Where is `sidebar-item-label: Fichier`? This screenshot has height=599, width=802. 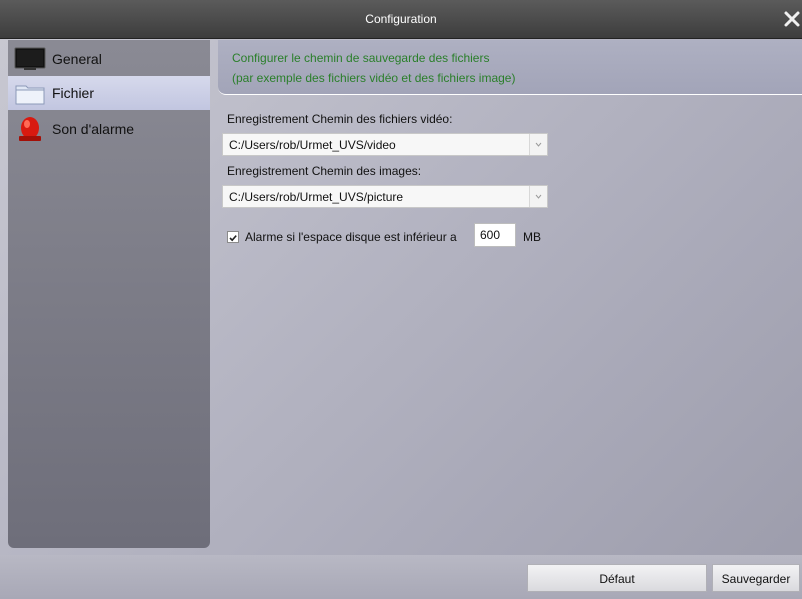 sidebar-item-label: Fichier is located at coordinates (73, 93).